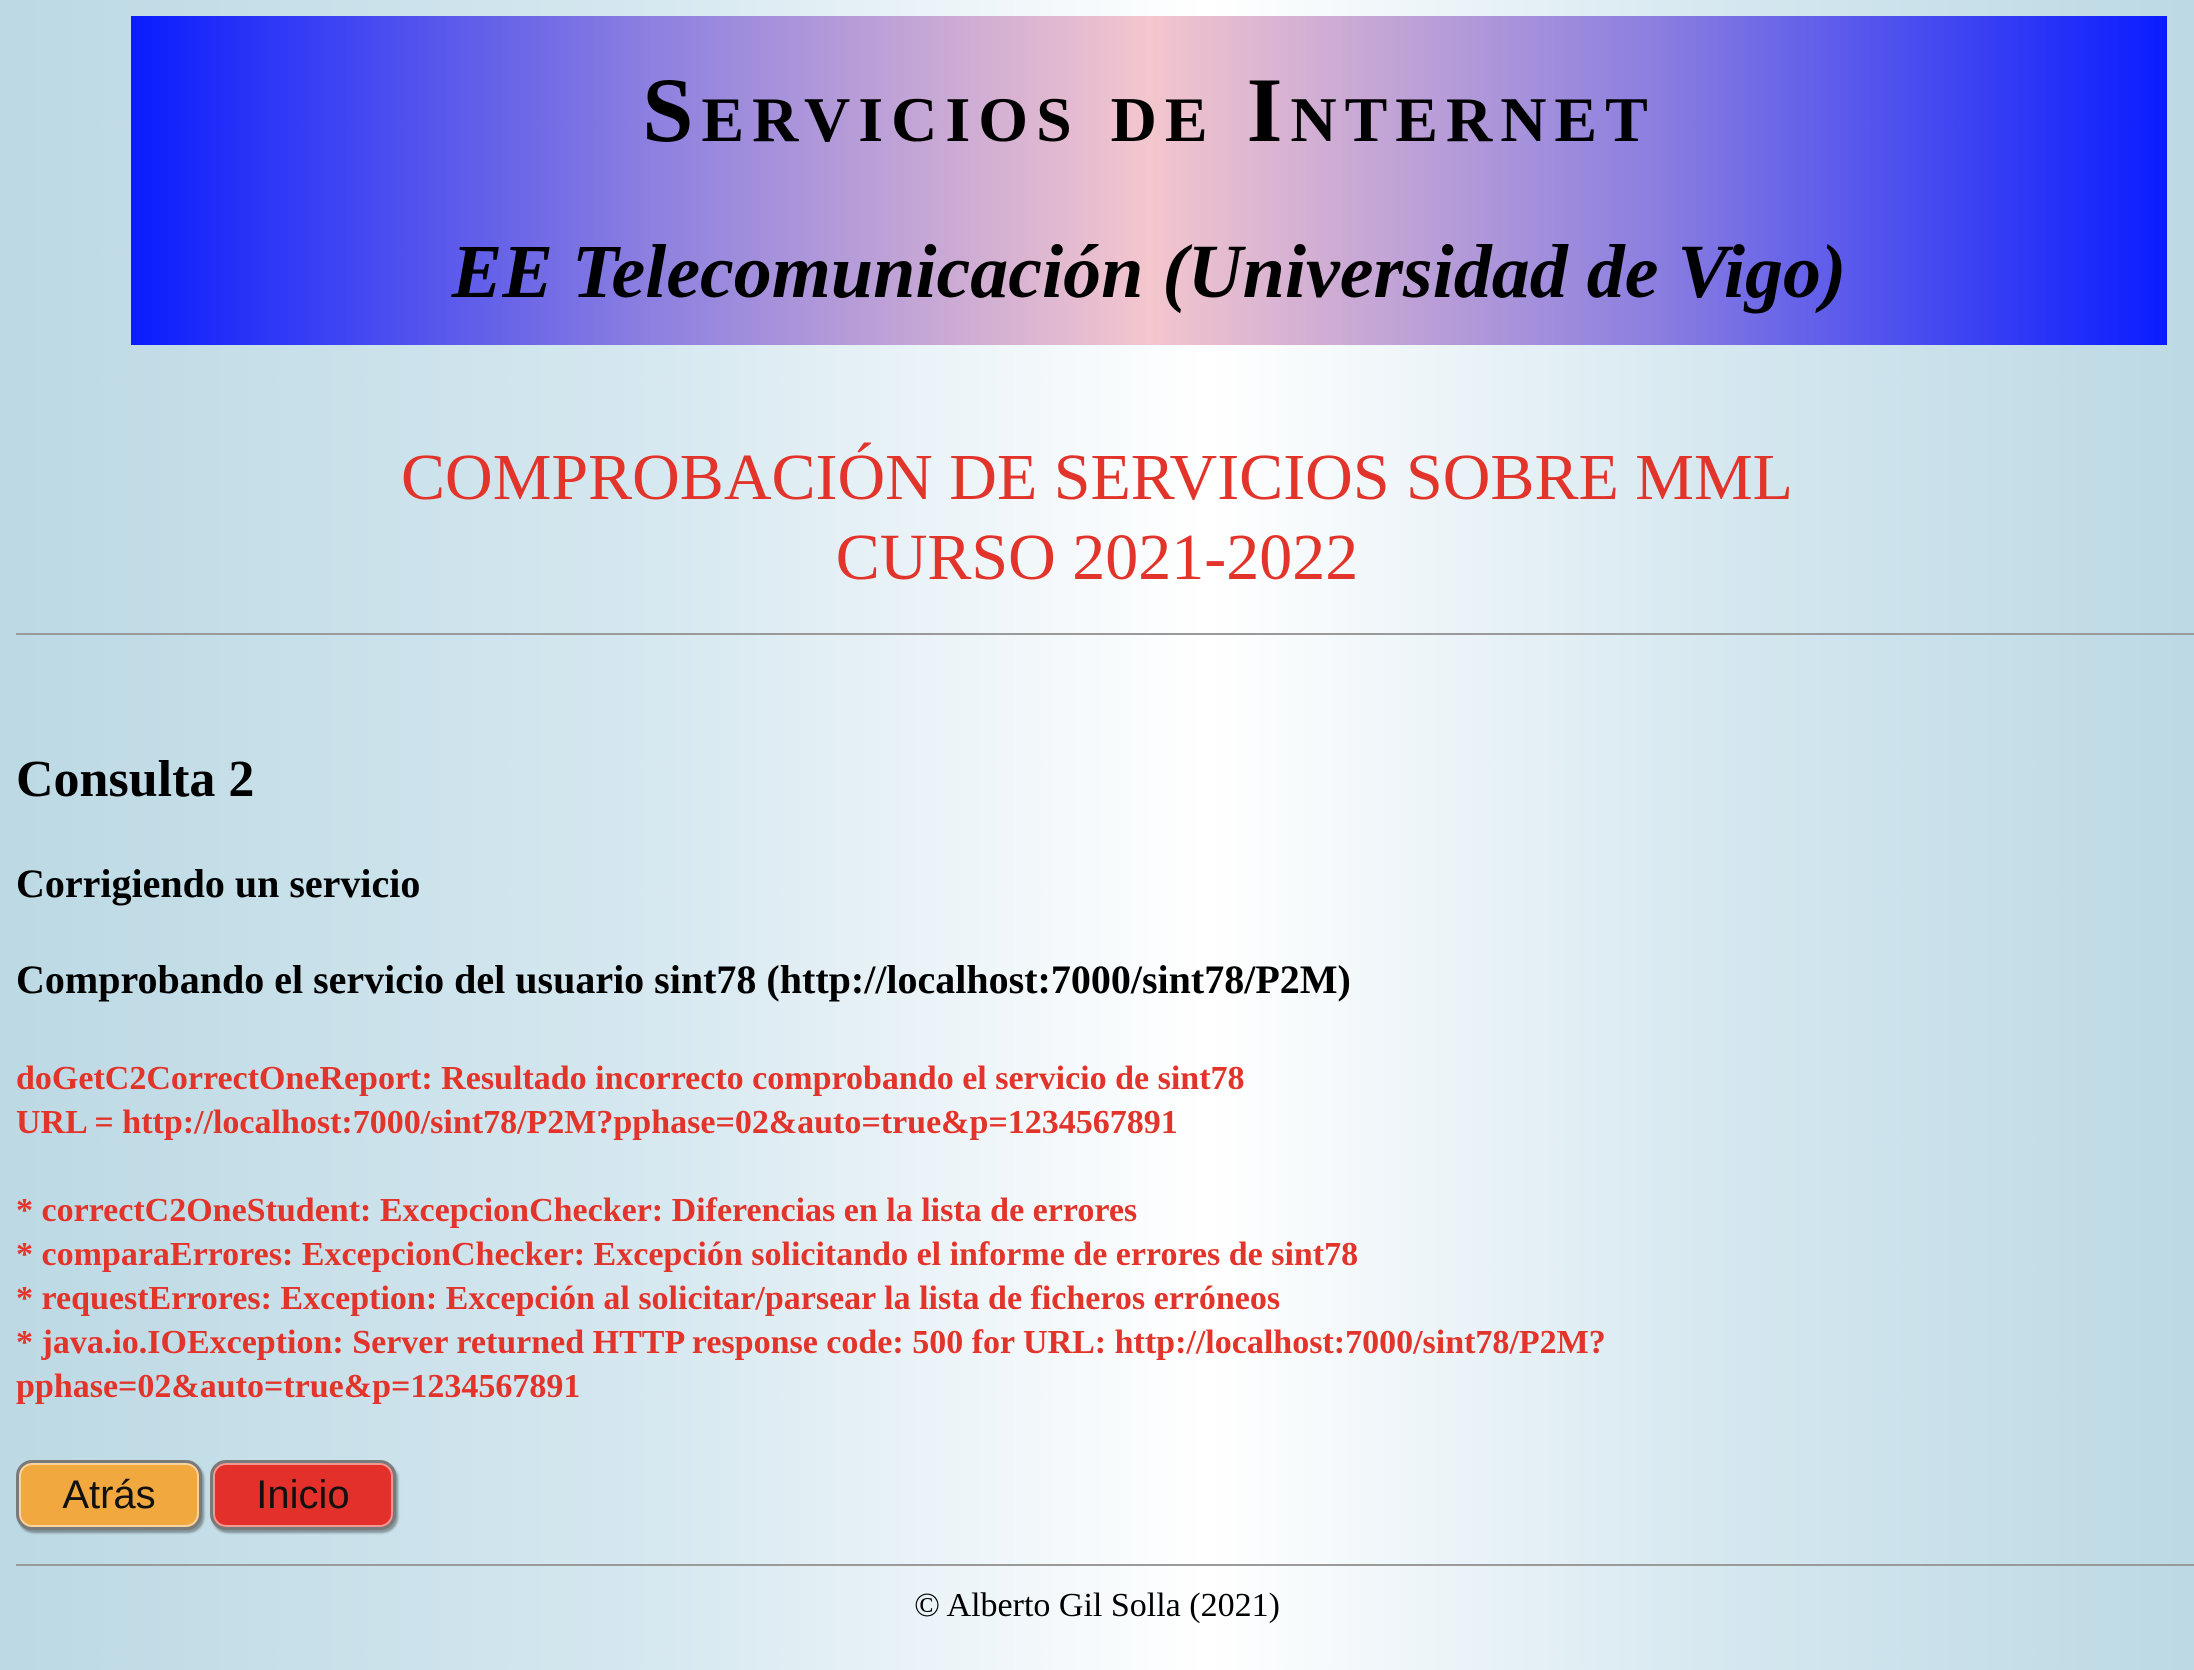  Describe the element at coordinates (135, 779) in the screenshot. I see `consulta-heading: Consulta 2` at that location.